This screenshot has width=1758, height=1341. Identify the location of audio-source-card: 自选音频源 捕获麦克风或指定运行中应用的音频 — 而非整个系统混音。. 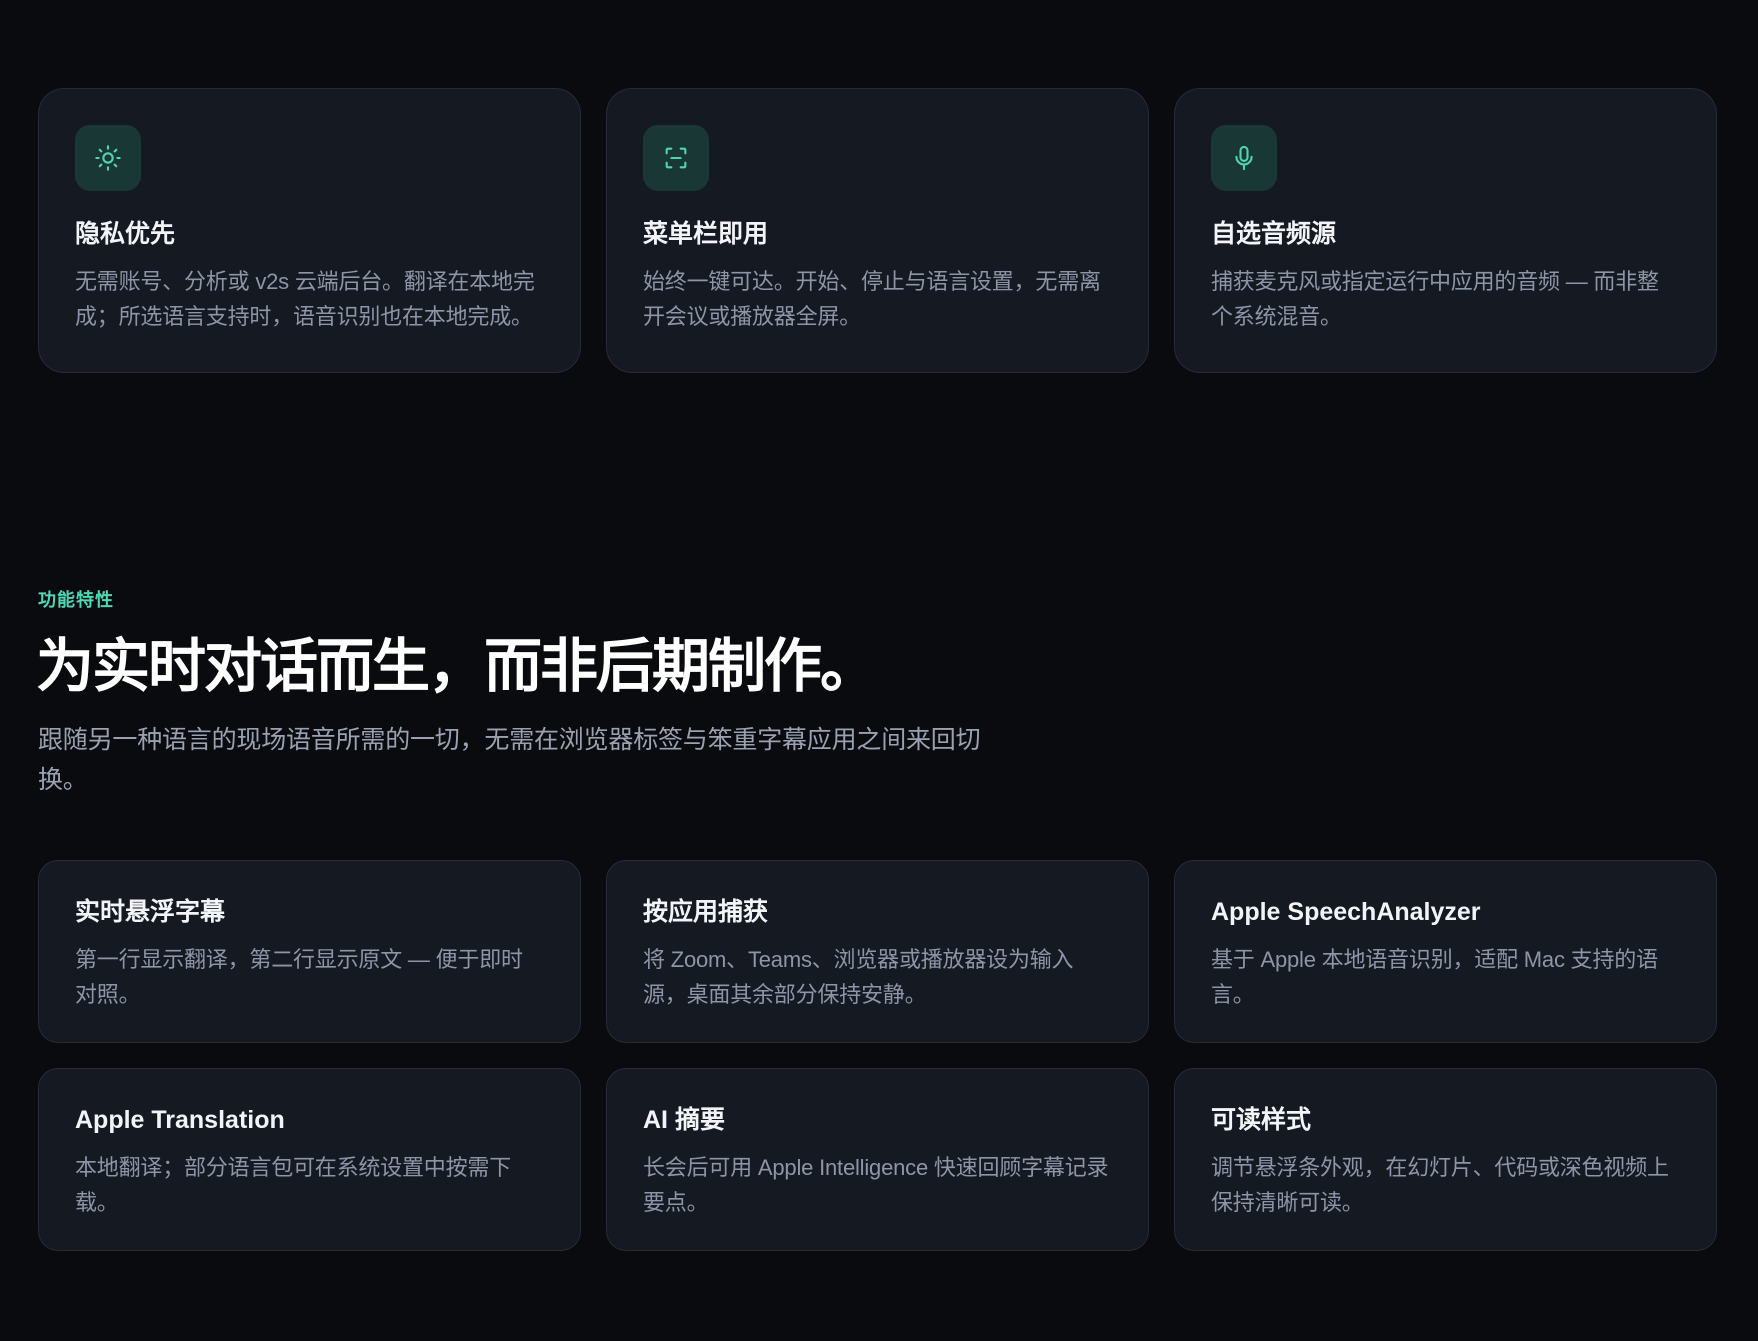
(1445, 230).